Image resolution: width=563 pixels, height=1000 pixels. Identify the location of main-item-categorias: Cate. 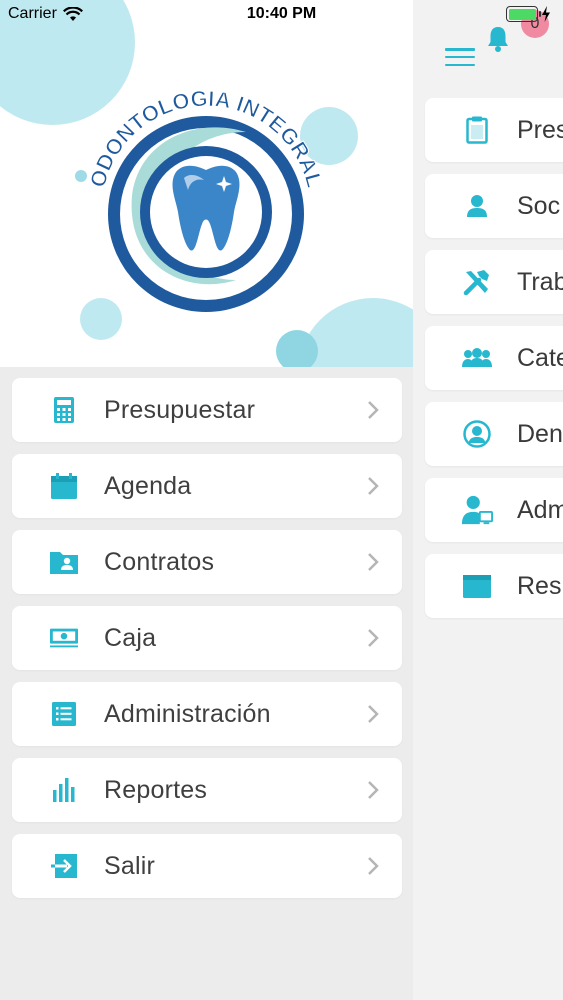
(494, 358).